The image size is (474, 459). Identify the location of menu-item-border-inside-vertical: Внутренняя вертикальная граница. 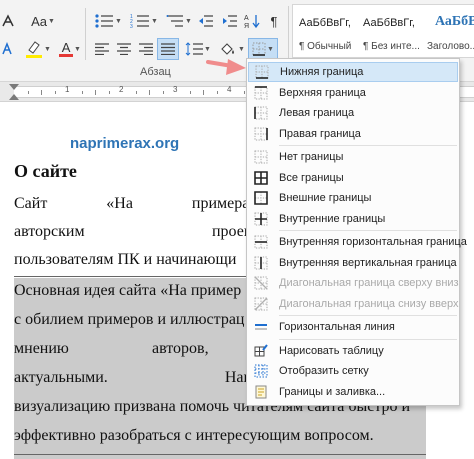
(353, 263).